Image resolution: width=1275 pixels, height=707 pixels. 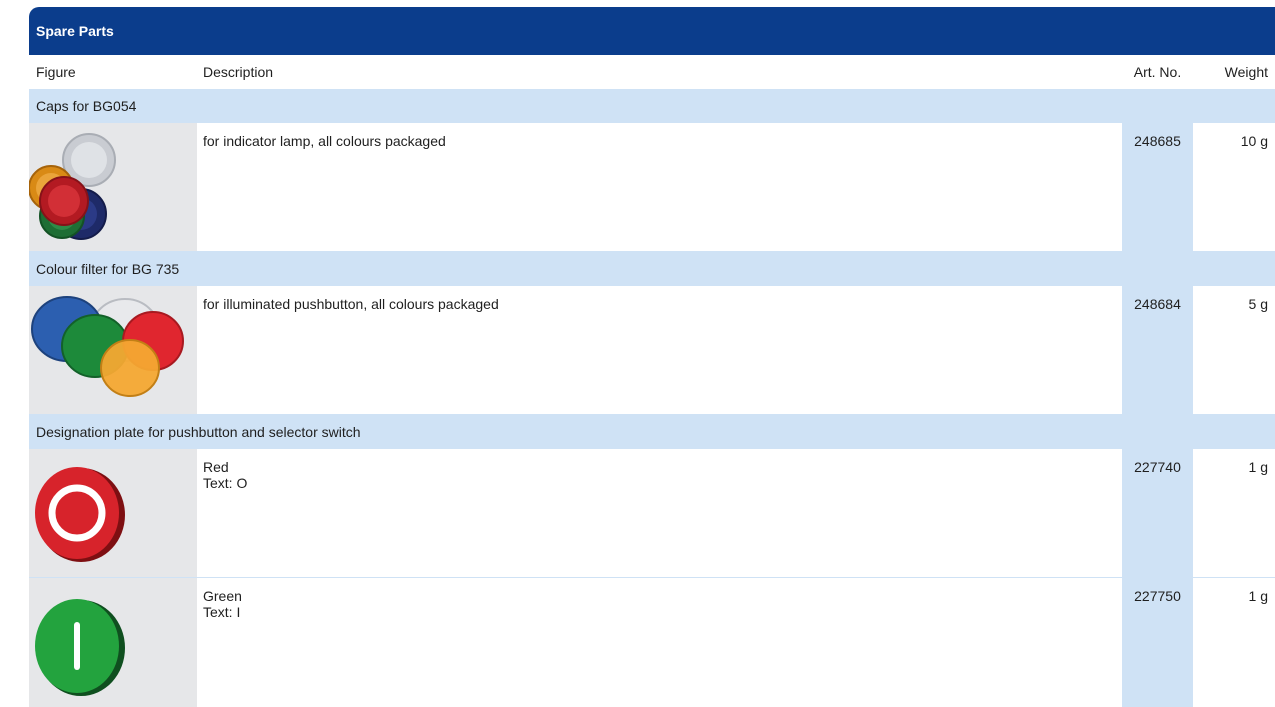 What do you see at coordinates (652, 72) in the screenshot?
I see `column-header-row: Figure Description Art. No. Weight` at bounding box center [652, 72].